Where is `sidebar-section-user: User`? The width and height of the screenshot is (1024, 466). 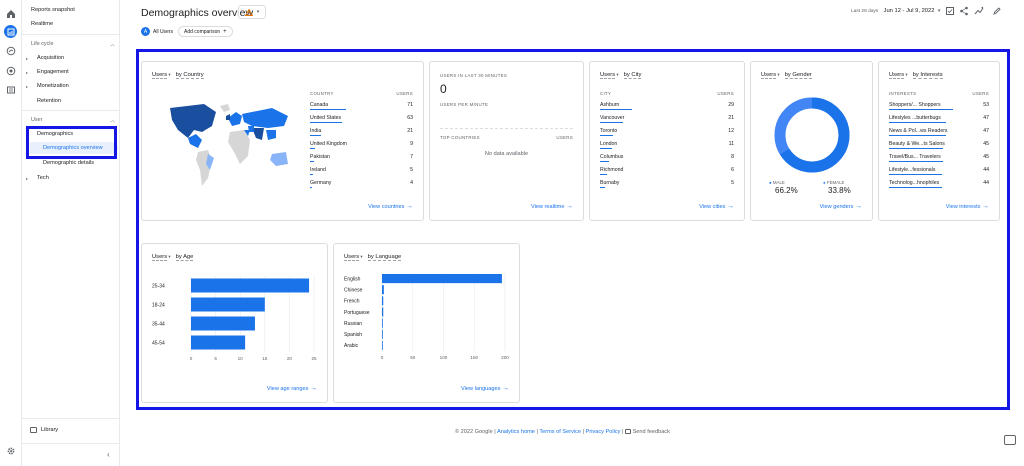 sidebar-section-user: User is located at coordinates (36, 120).